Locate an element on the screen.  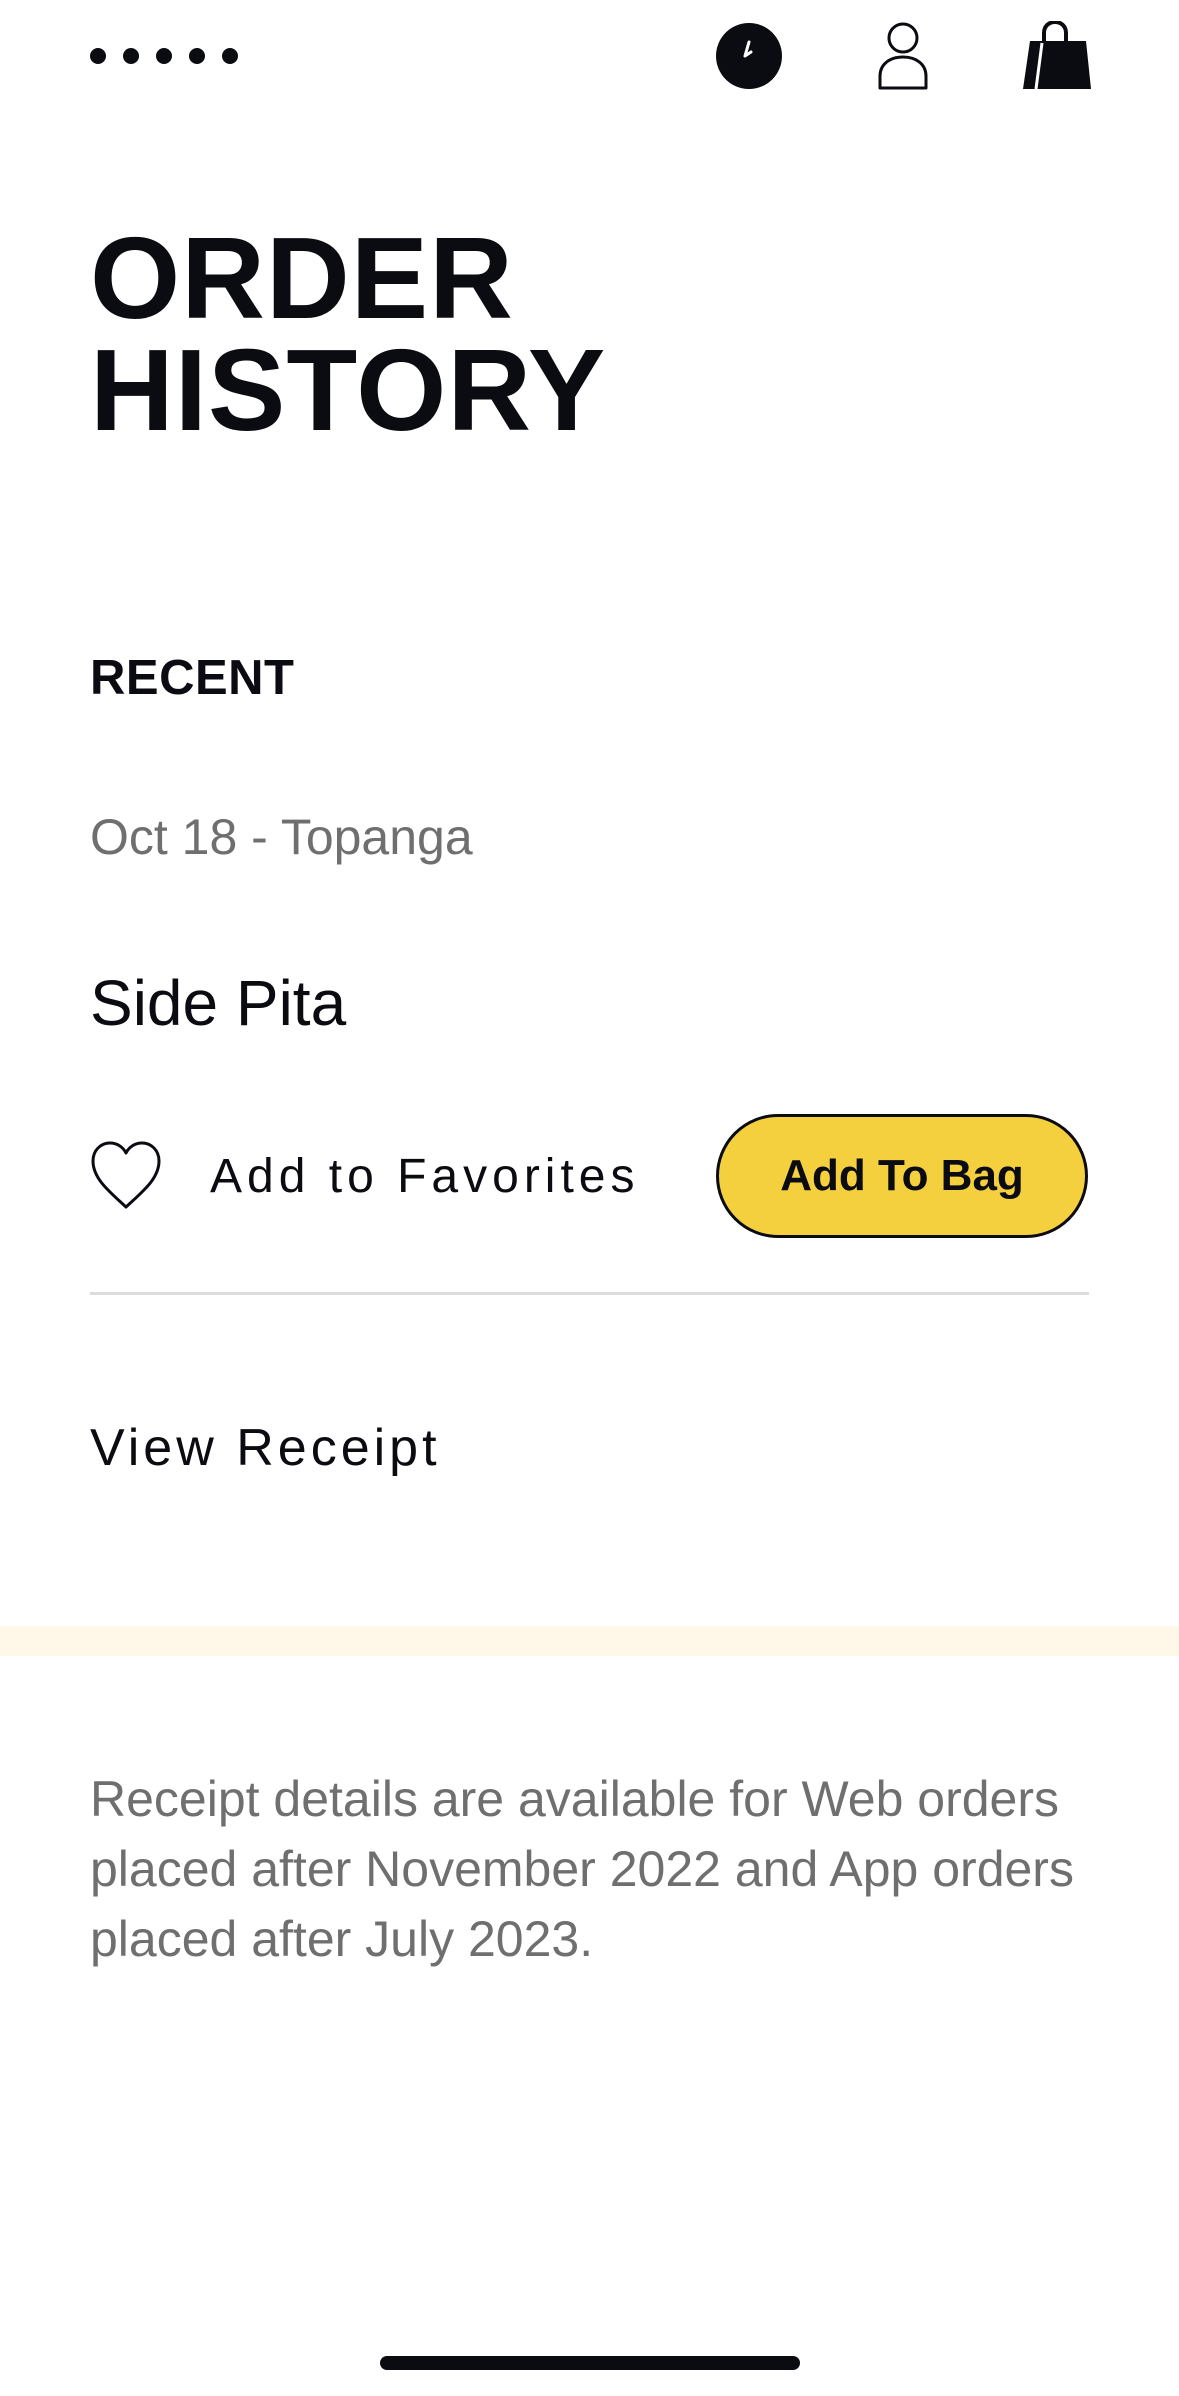
section-label-recent: RECENT is located at coordinates (192, 678).